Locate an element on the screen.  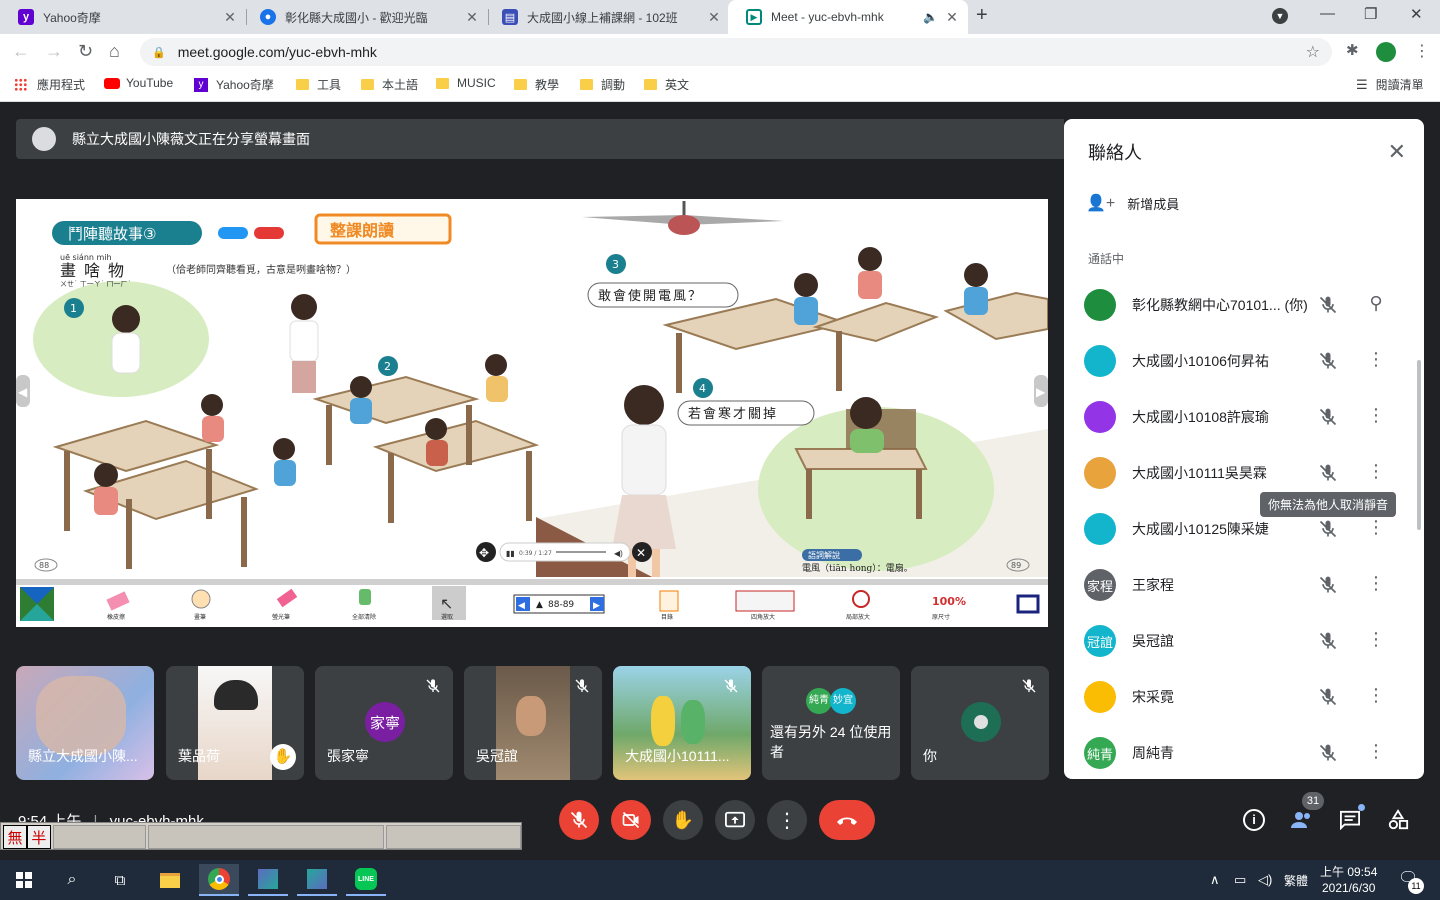
forward-icon: → is located at coordinates (54, 51).